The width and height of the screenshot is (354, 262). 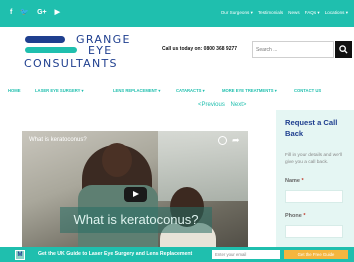 What do you see at coordinates (45, 39) in the screenshot?
I see `logo-bar-navy` at bounding box center [45, 39].